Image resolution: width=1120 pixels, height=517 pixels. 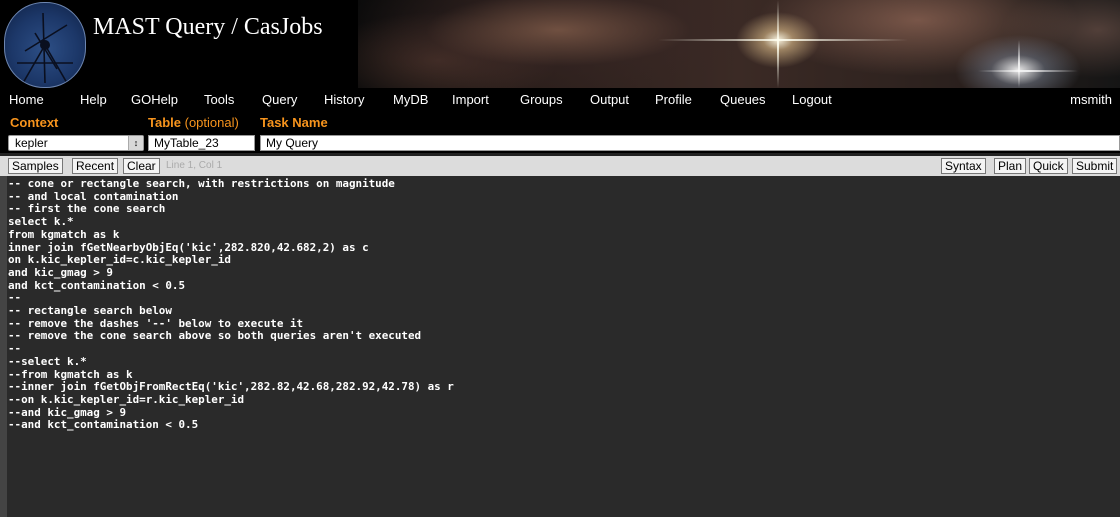 I want to click on context-inputs-row: kepler ↕ MyTable_23 My Query, so click(x=560, y=143).